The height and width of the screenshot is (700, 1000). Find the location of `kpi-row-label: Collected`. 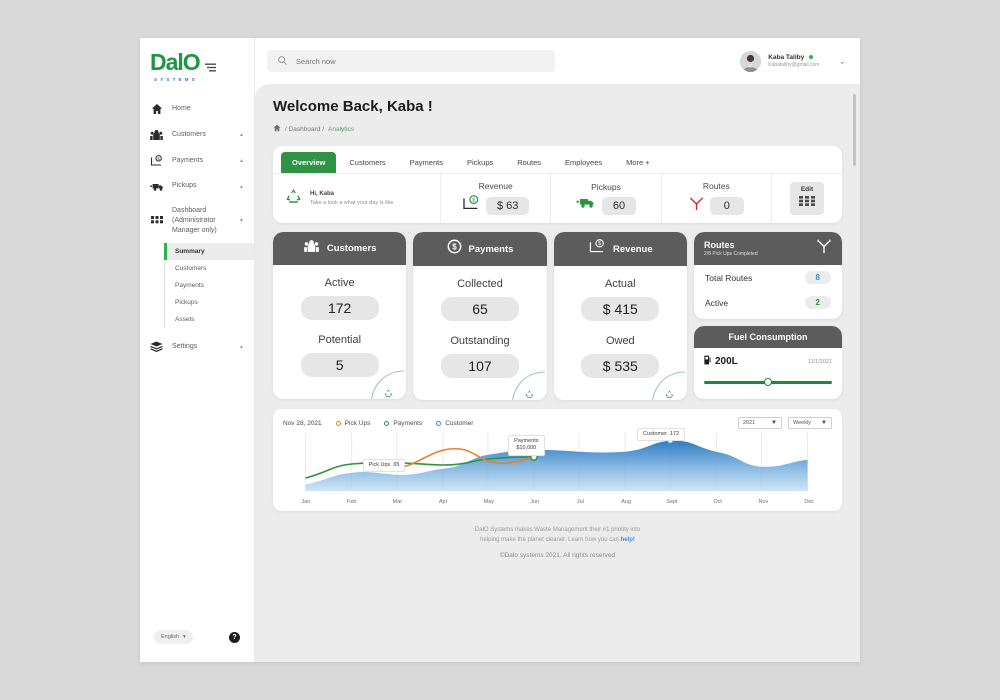

kpi-row-label: Collected is located at coordinates (480, 284).